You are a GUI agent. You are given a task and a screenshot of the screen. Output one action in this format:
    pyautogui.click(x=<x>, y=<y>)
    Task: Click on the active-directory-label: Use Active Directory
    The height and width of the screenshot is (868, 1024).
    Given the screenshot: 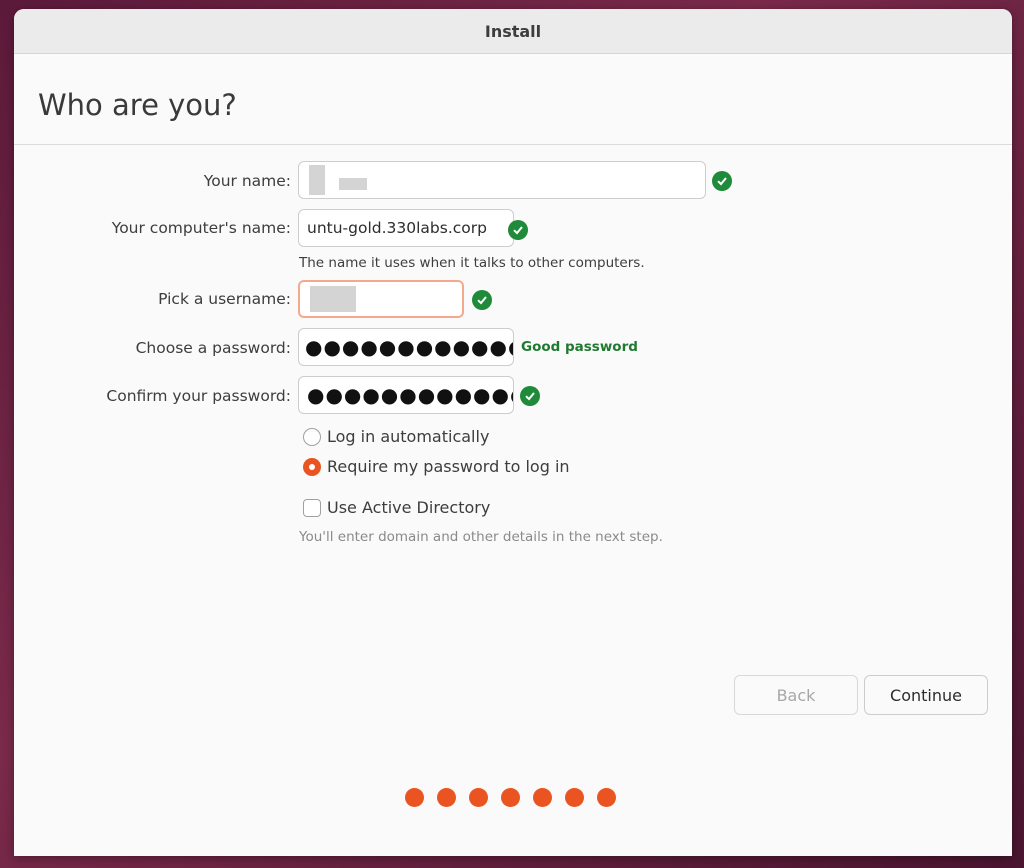 What is the action you would take?
    pyautogui.click(x=408, y=507)
    